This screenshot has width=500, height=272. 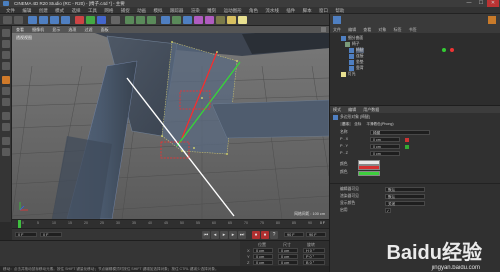 I want to click on menu-plugins: 插件, so click(x=290, y=10).